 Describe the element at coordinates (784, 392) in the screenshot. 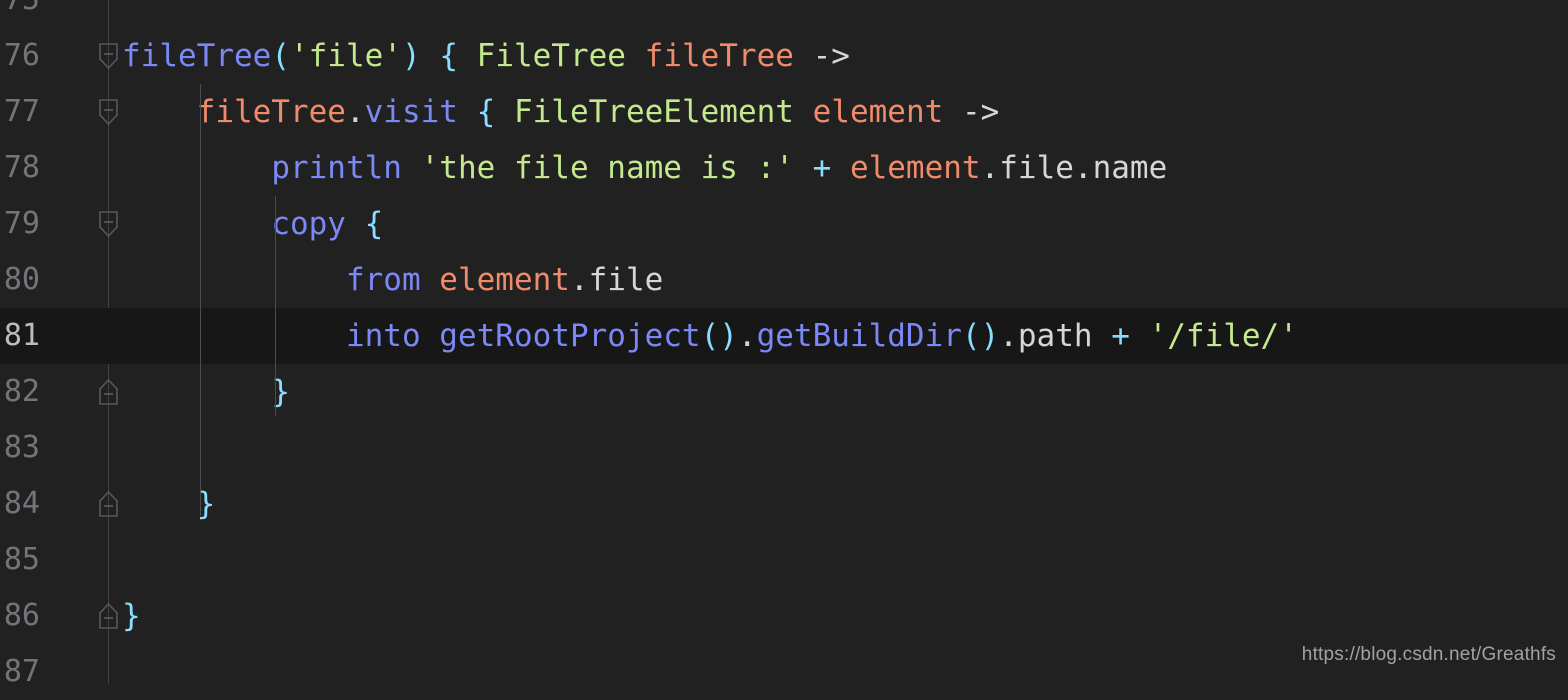

I see `code-line: 82 }` at that location.